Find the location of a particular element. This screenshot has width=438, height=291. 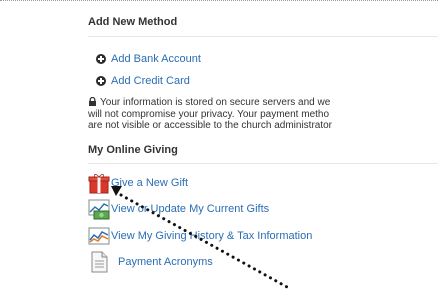

lock-icon is located at coordinates (92, 101).